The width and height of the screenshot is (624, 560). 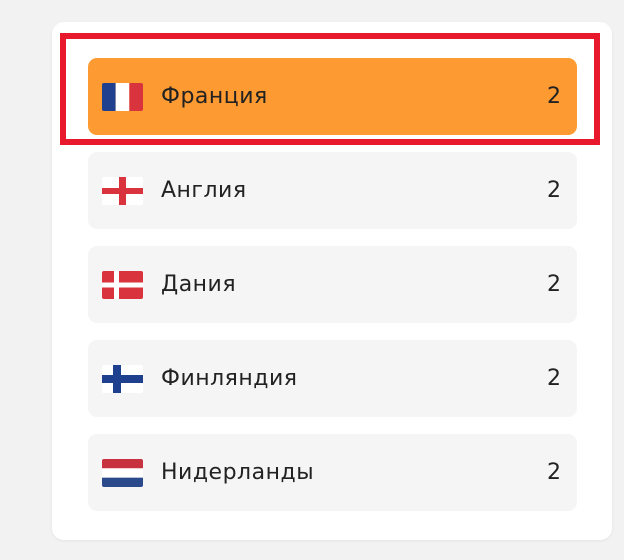 I want to click on country-item-netherlands: Нидерланды 2, so click(x=332, y=472).